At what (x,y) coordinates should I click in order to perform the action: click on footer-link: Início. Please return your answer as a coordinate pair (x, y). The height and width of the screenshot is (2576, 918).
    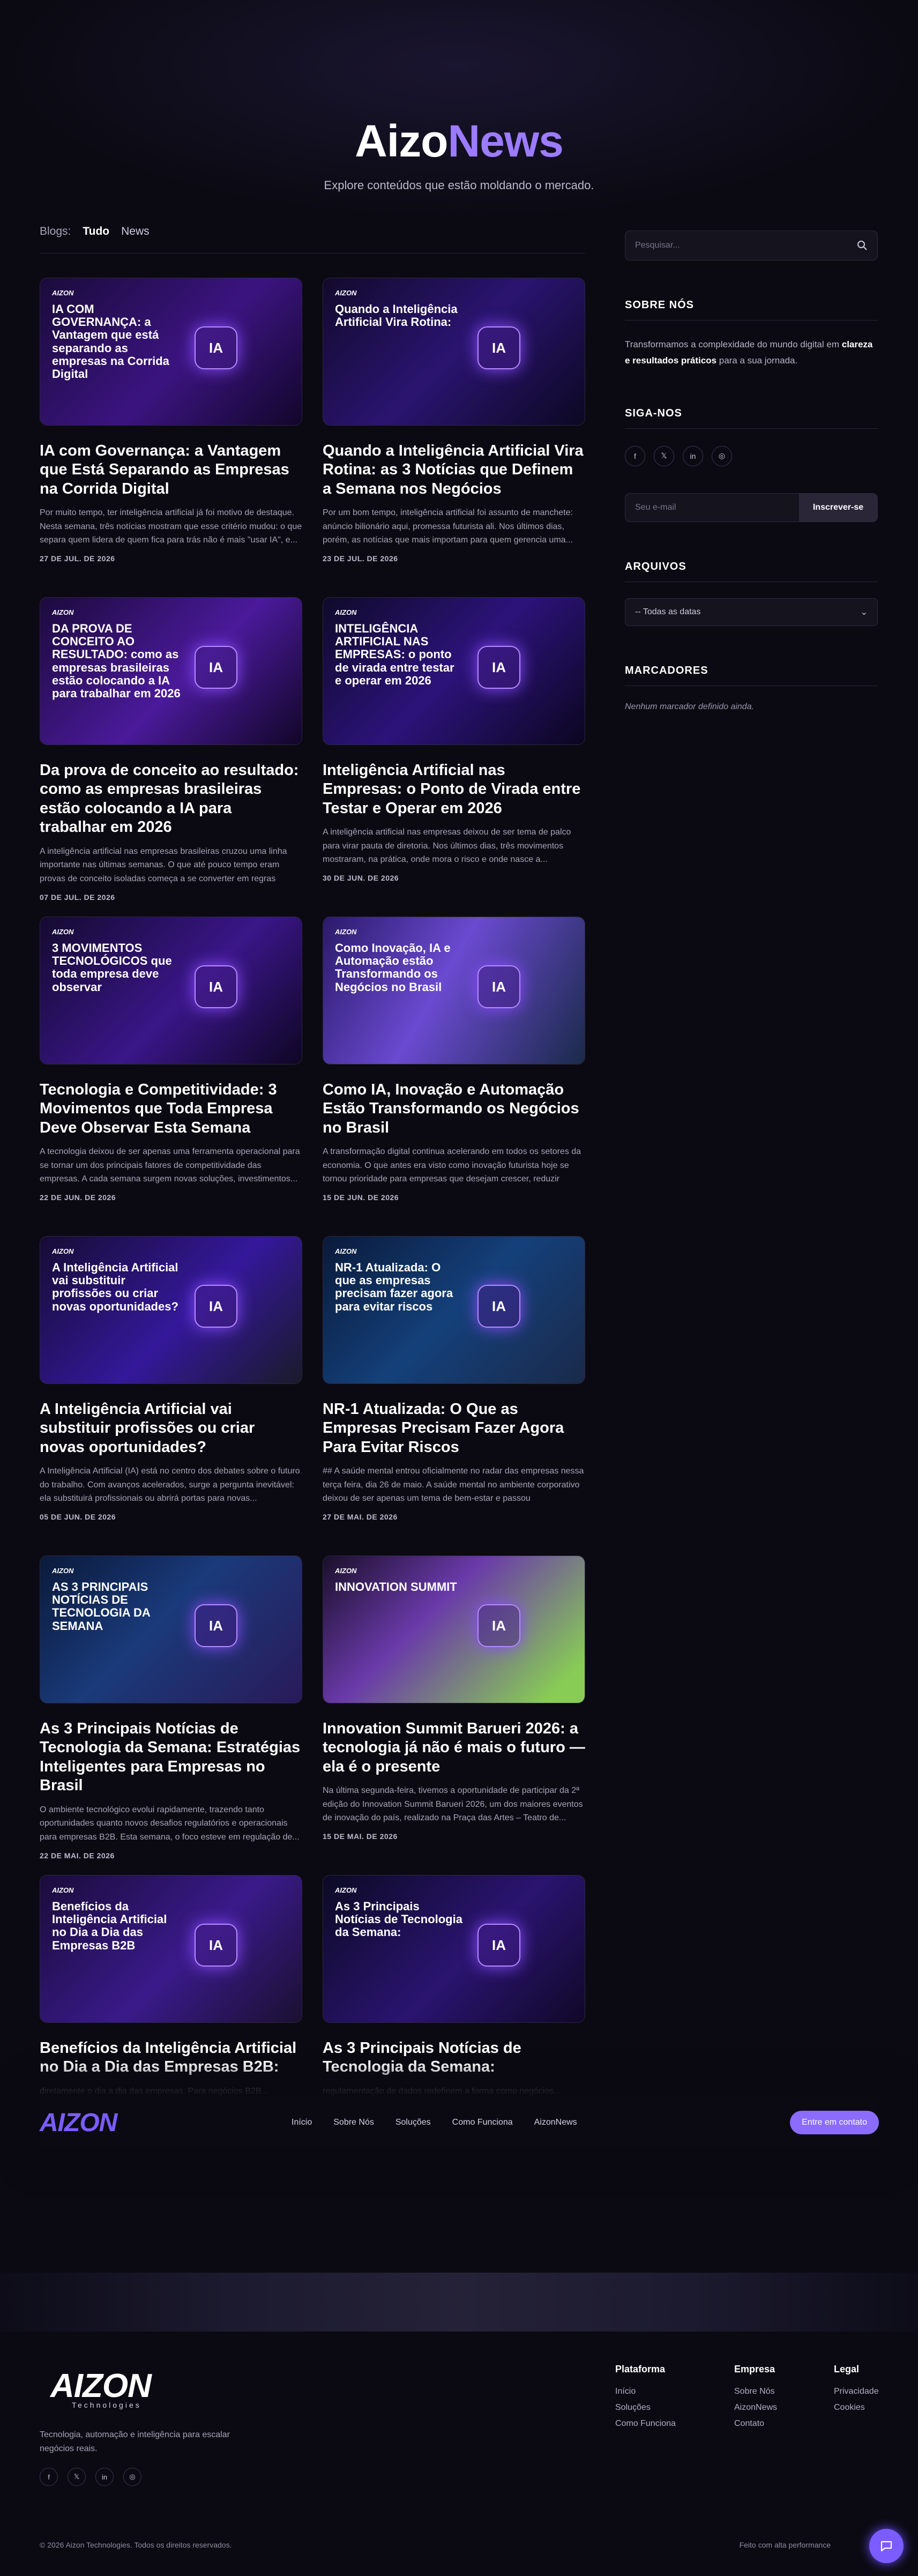
    Looking at the image, I should click on (645, 2391).